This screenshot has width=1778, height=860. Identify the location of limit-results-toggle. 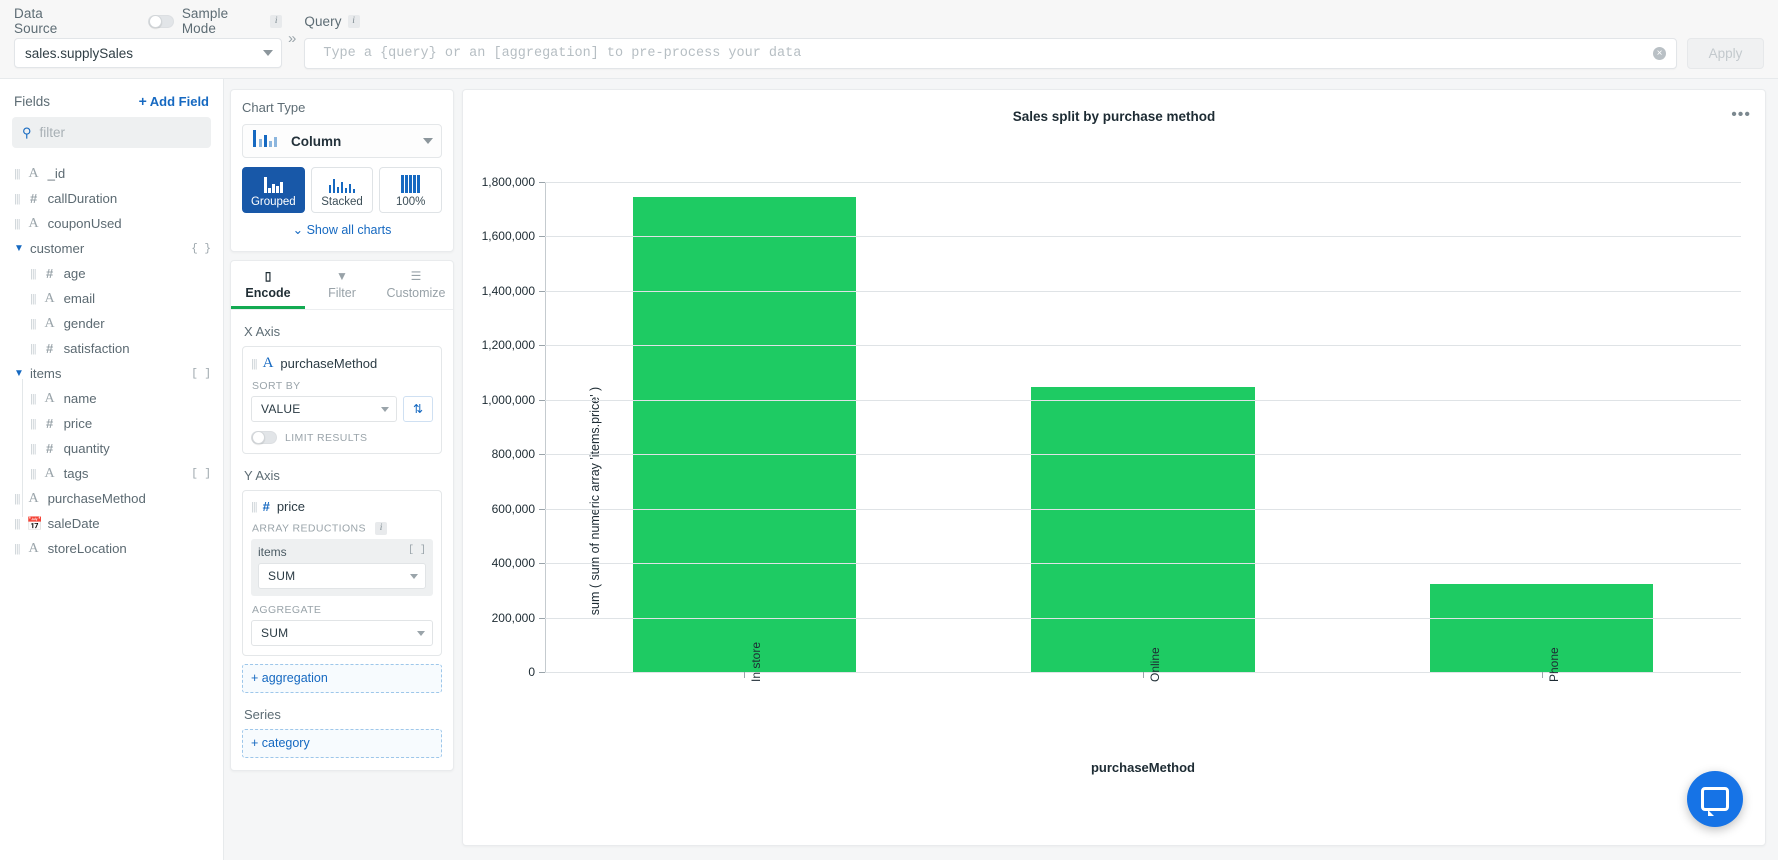
(264, 437).